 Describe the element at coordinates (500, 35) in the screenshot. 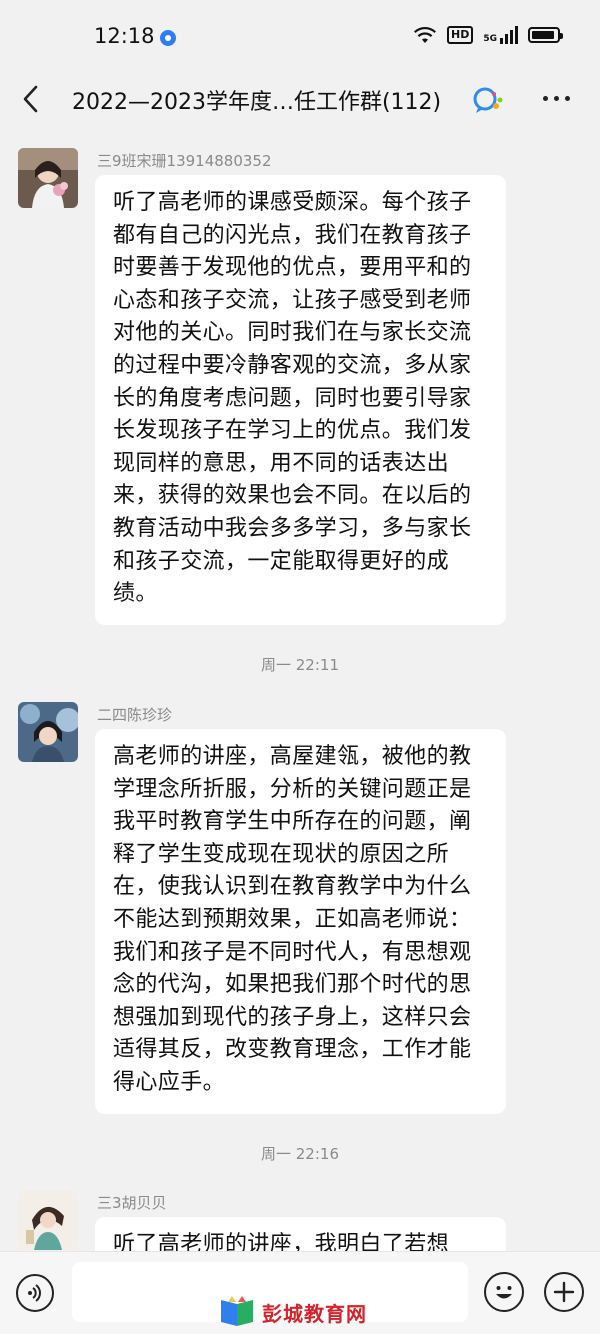

I see `cellular-signal-icon: 5G` at that location.